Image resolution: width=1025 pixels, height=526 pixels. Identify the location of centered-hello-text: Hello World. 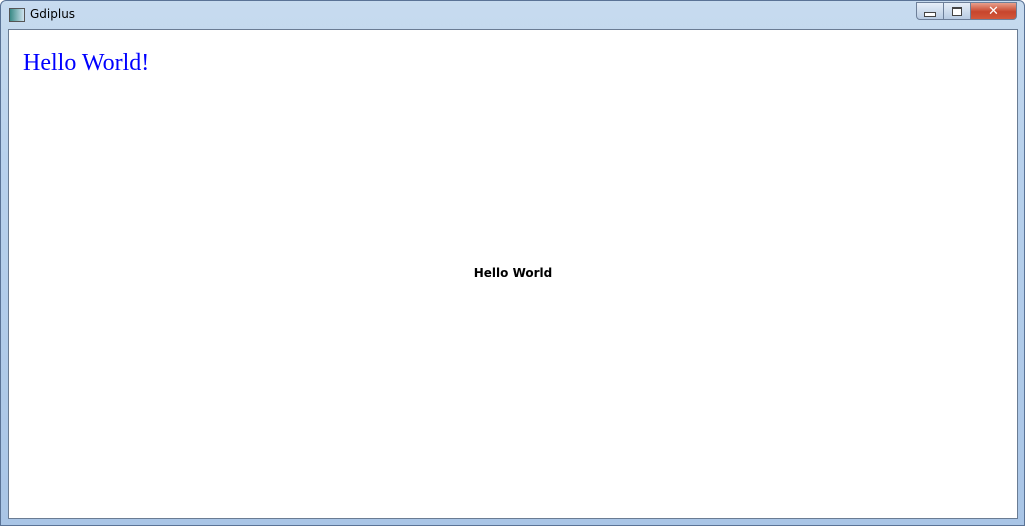
(513, 273).